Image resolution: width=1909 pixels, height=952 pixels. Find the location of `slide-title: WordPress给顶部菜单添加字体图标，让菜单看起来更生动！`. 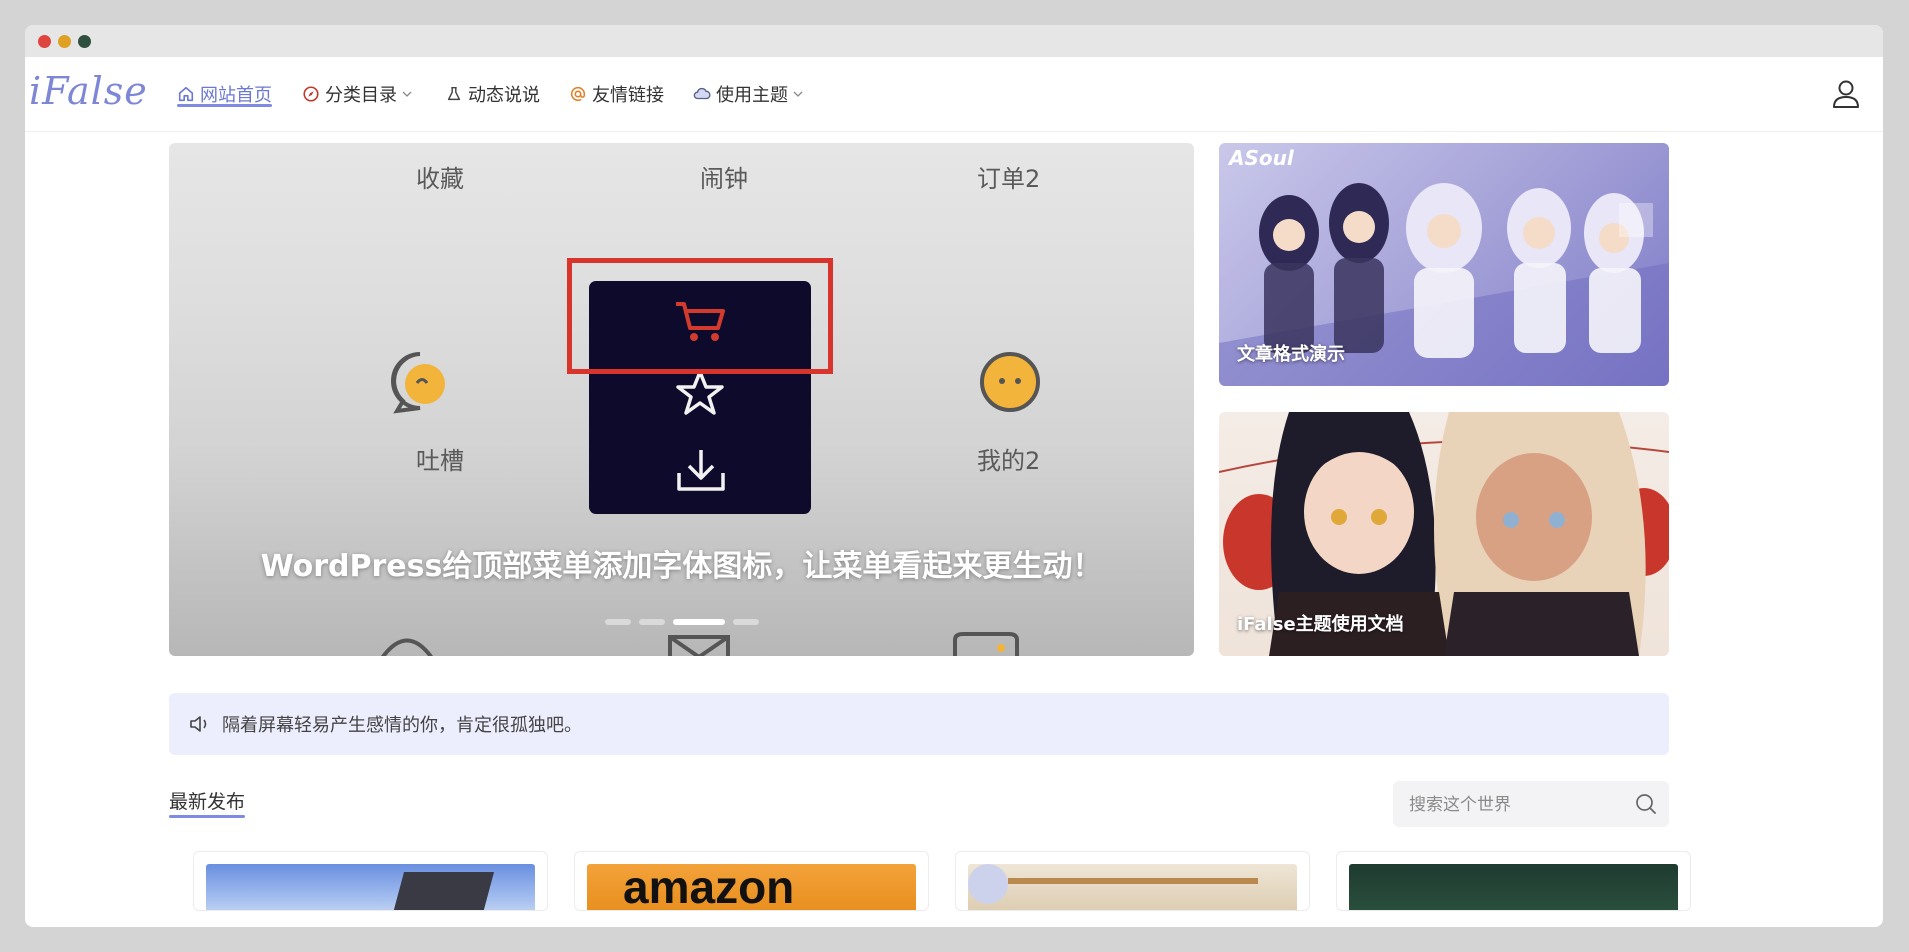

slide-title: WordPress给顶部菜单添加字体图标，让菜单看起来更生动！ is located at coordinates (681, 563).